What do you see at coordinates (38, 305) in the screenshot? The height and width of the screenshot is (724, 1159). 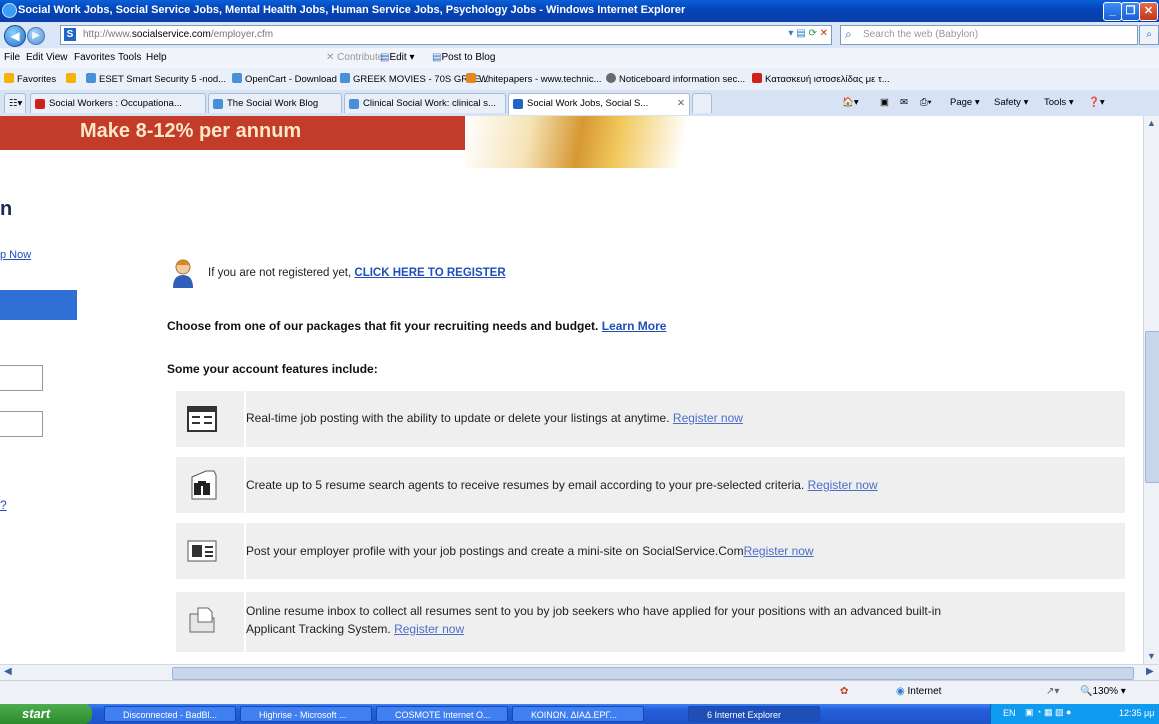 I see `login-header-bar` at bounding box center [38, 305].